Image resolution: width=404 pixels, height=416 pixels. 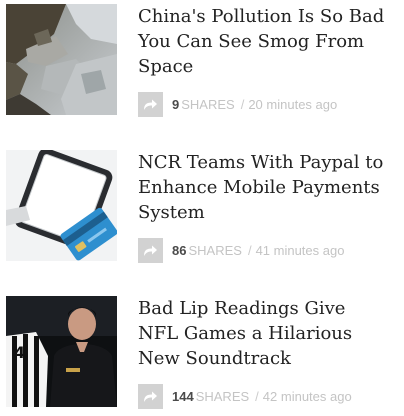 I want to click on title-line: NCR Teams With Paypal to, so click(x=261, y=162).